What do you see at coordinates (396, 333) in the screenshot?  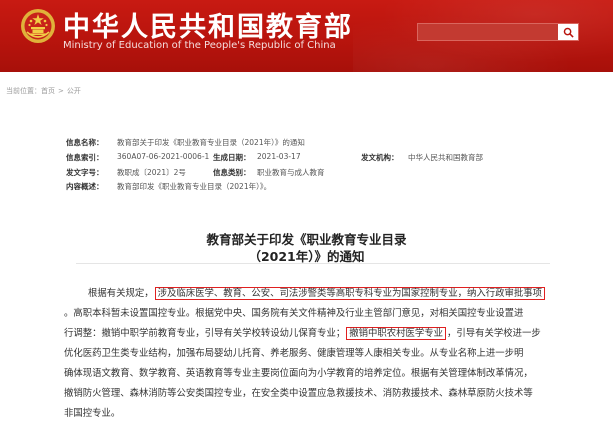 I see `highlighted-phrase-2: 撤销中职农村医学专业` at bounding box center [396, 333].